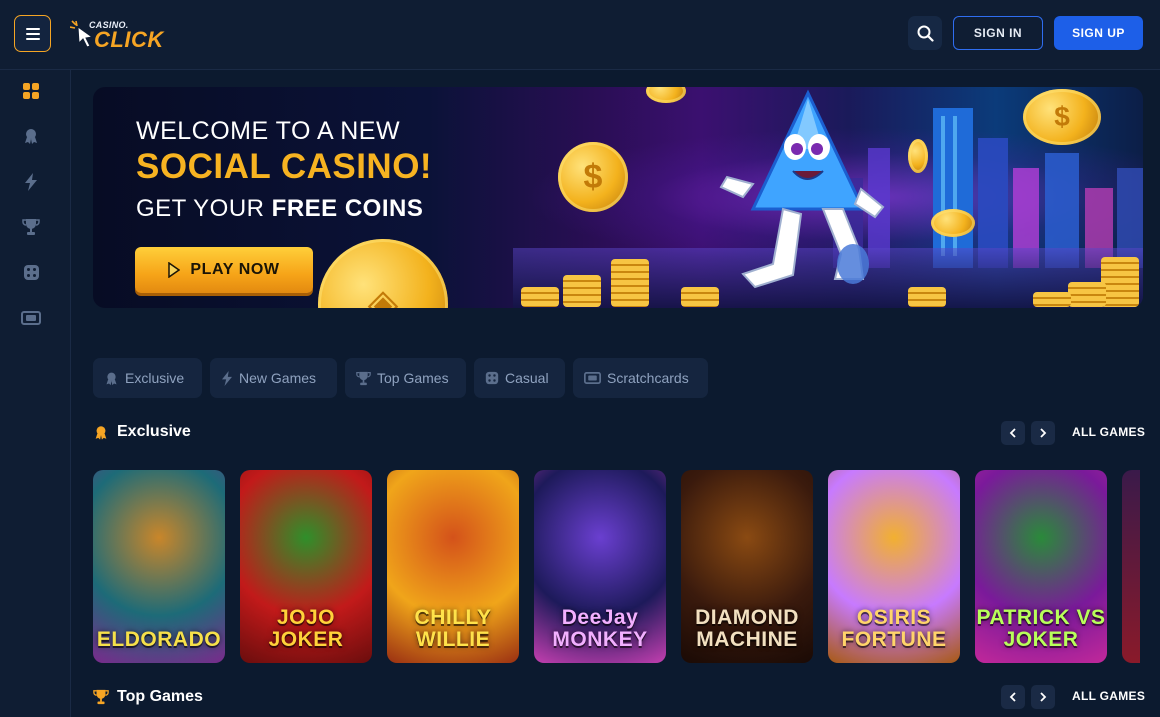 The image size is (1160, 717). What do you see at coordinates (284, 166) in the screenshot?
I see `banner-headline: SOCIAL CASINO!` at bounding box center [284, 166].